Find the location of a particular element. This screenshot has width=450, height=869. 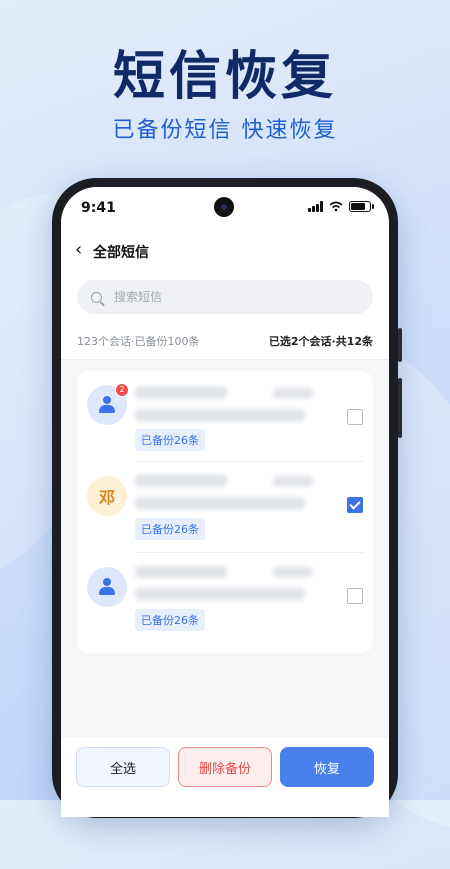

summary-bar: 123个会话·已备份100条 已选2个会话·共12条 is located at coordinates (225, 341).